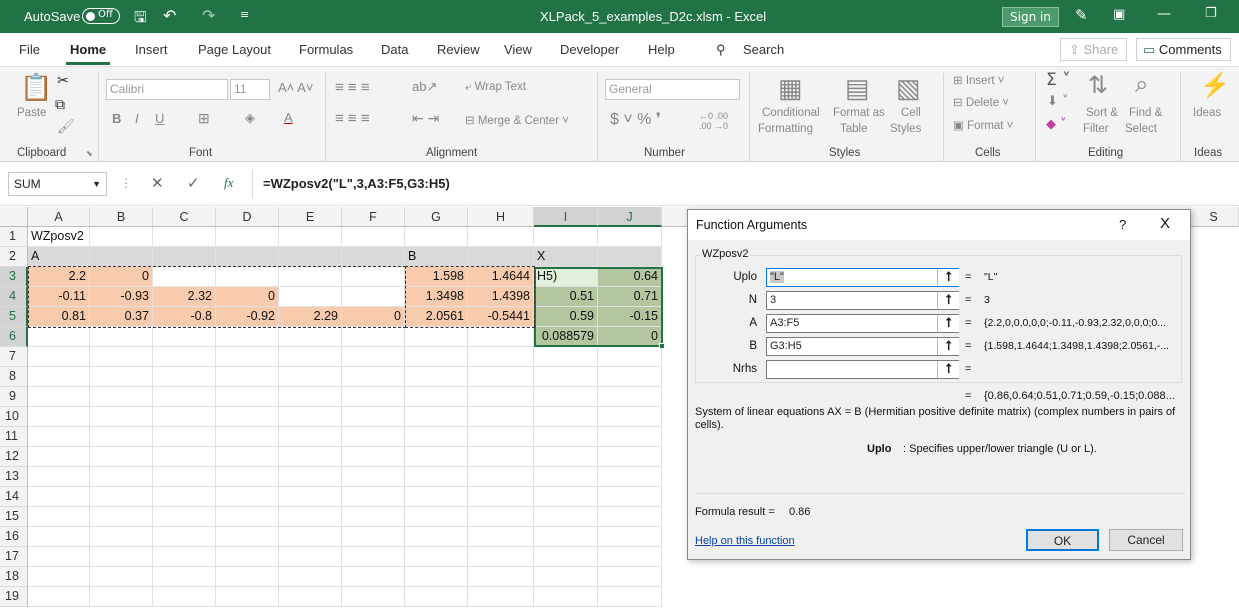 The image size is (1239, 608). Describe the element at coordinates (436, 337) in the screenshot. I see `cell-g6` at that location.